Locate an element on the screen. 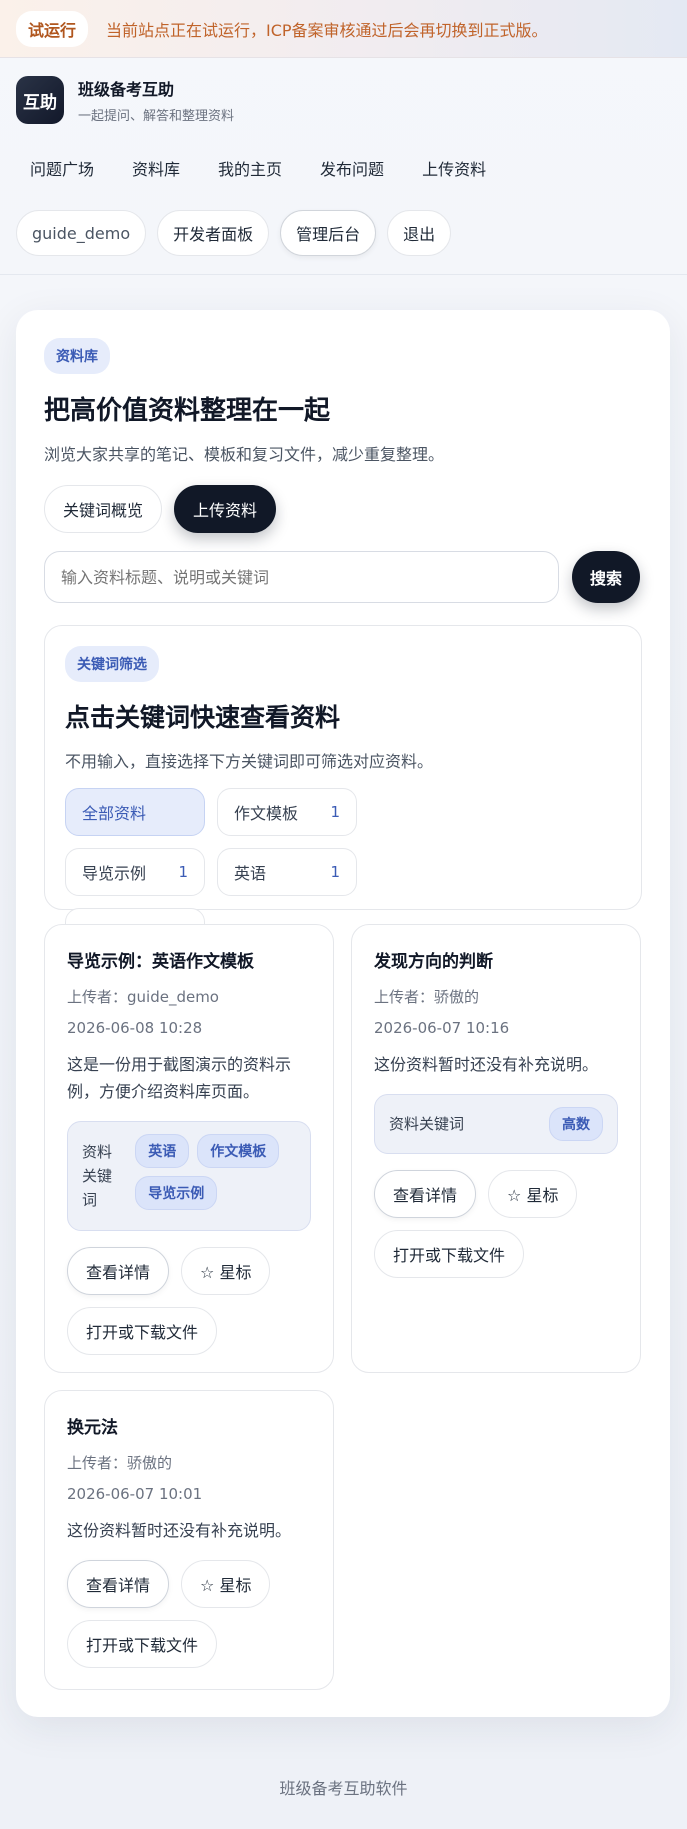 This screenshot has height=1829, width=687. chip-guide-example: 导览示例 1 is located at coordinates (135, 872).